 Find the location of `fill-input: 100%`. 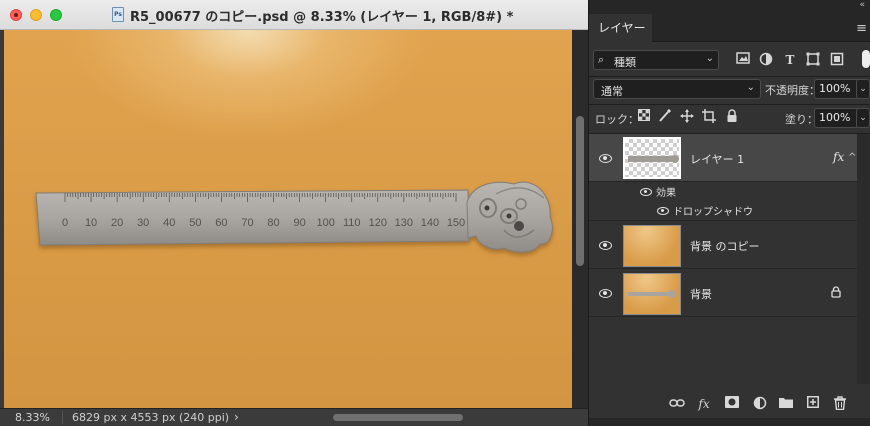

fill-input: 100% is located at coordinates (837, 118).